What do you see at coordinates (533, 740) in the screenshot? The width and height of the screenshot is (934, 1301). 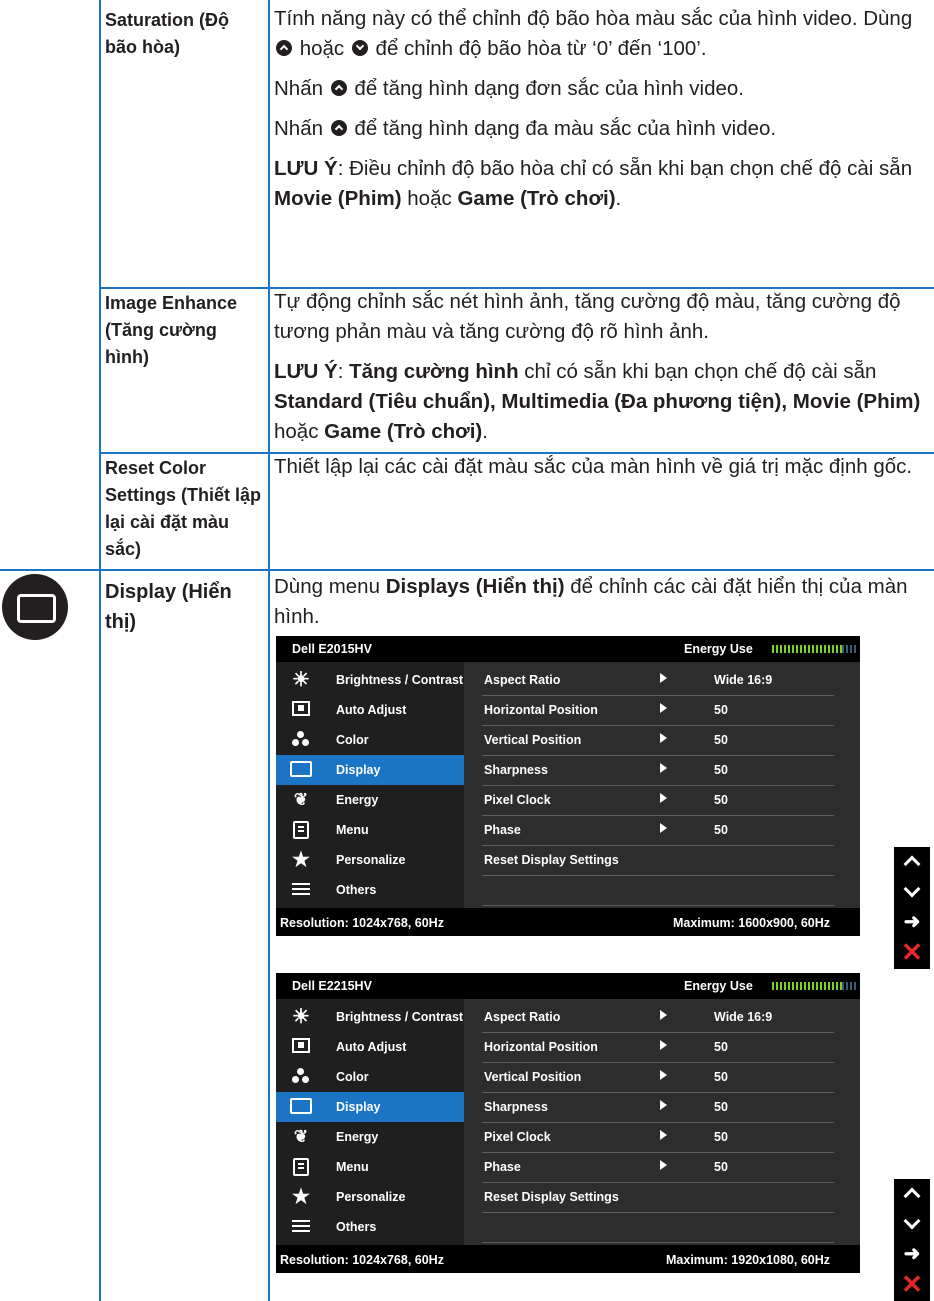 I see `osd-setting-name: Vertical Position` at bounding box center [533, 740].